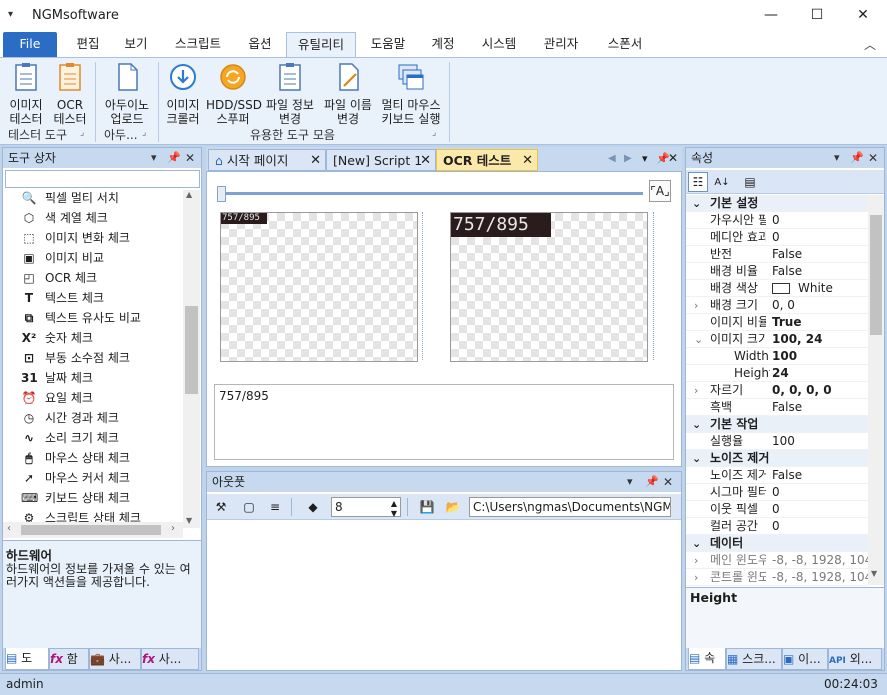 Image resolution: width=887 pixels, height=695 pixels. I want to click on tab-ocr-test: OCR 테스트 ✕, so click(487, 160).